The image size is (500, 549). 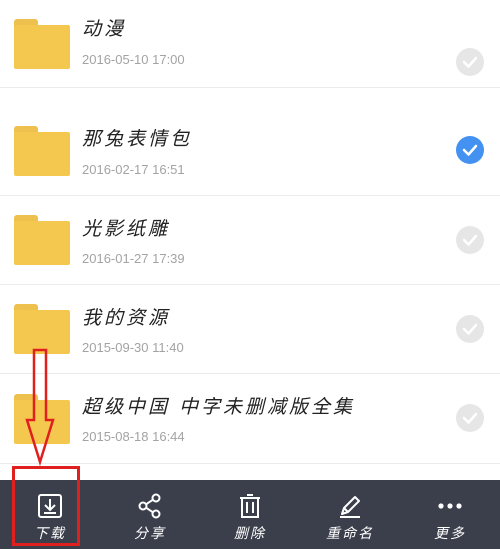 What do you see at coordinates (450, 514) in the screenshot?
I see `more-button: 更多` at bounding box center [450, 514].